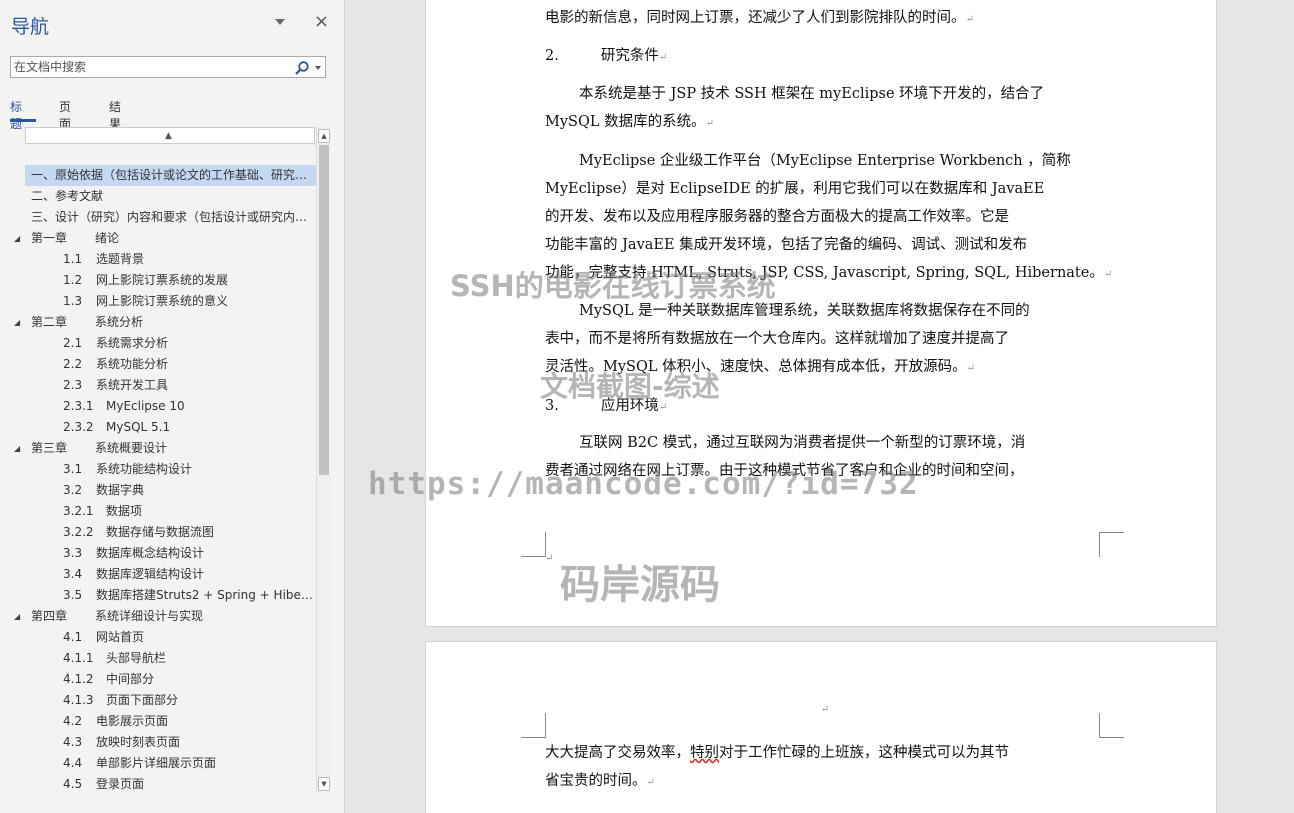  I want to click on nav-heading-item: 1.2 网上影院订票系统的发展, so click(170, 280).